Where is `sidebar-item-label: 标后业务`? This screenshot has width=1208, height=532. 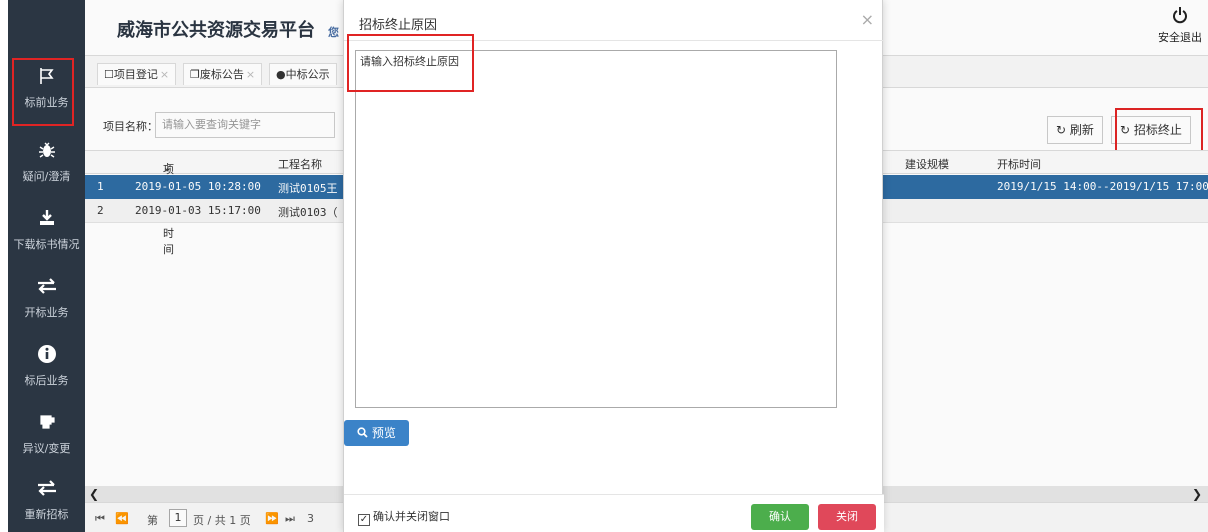 sidebar-item-label: 标后业务 is located at coordinates (46, 380).